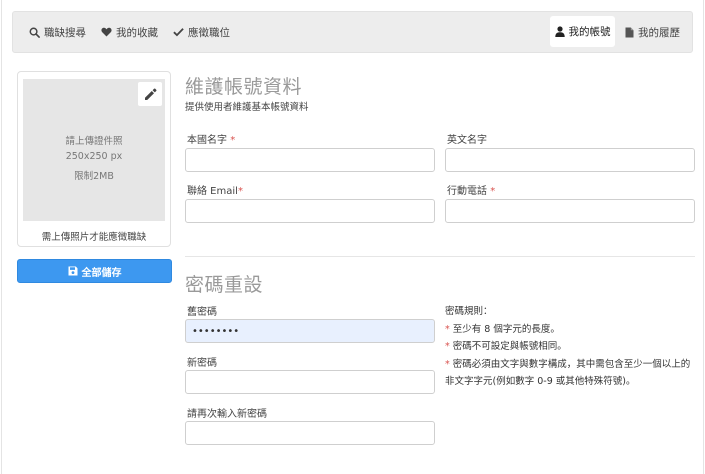  What do you see at coordinates (94, 150) in the screenshot?
I see `photo-upload-area: 請上傳證件照 250x250 px 限制2MB` at bounding box center [94, 150].